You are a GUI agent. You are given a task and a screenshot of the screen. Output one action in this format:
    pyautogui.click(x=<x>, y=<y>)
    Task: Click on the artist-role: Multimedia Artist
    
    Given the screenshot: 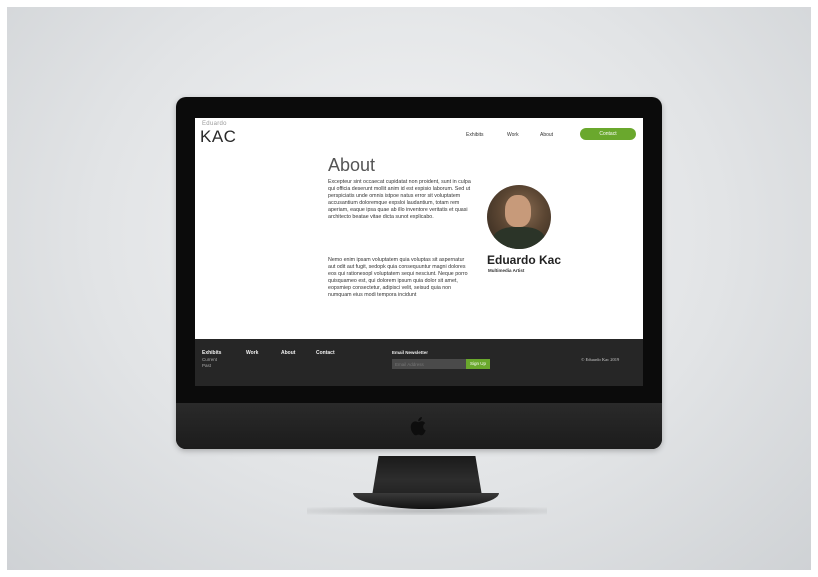 What is the action you would take?
    pyautogui.click(x=506, y=270)
    